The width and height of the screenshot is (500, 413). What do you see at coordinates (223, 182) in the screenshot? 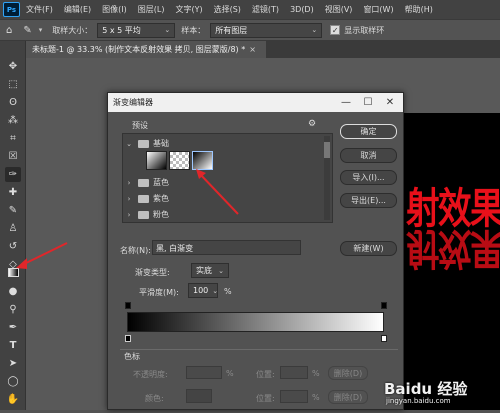
I see `preset-folder-blue: › 蓝色` at bounding box center [223, 182].